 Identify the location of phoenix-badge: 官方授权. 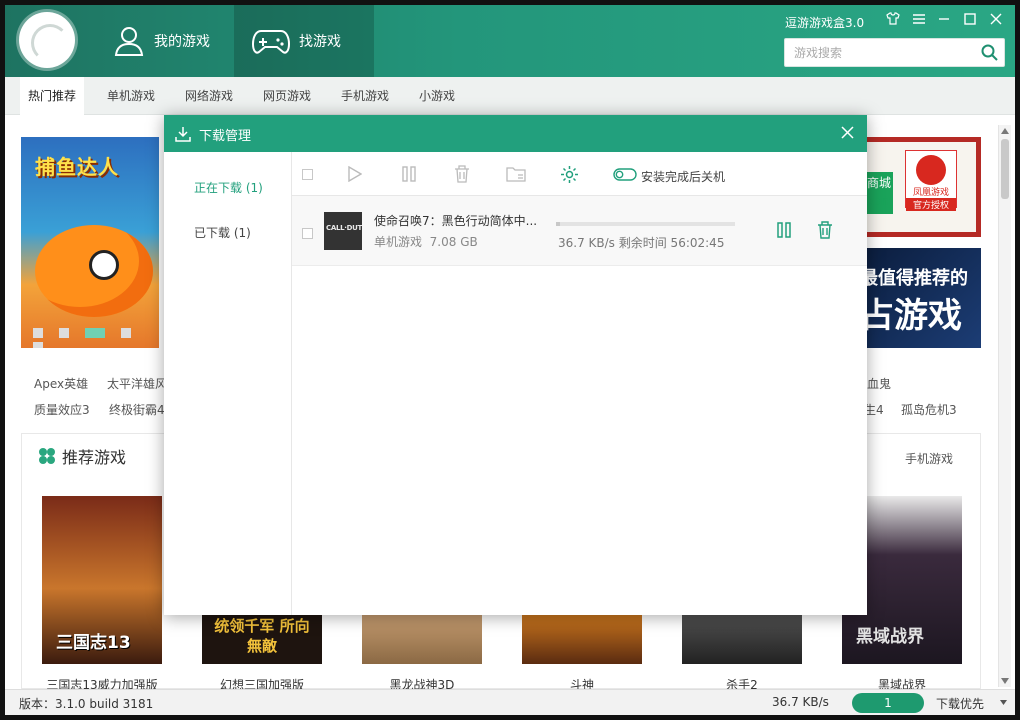
(931, 204).